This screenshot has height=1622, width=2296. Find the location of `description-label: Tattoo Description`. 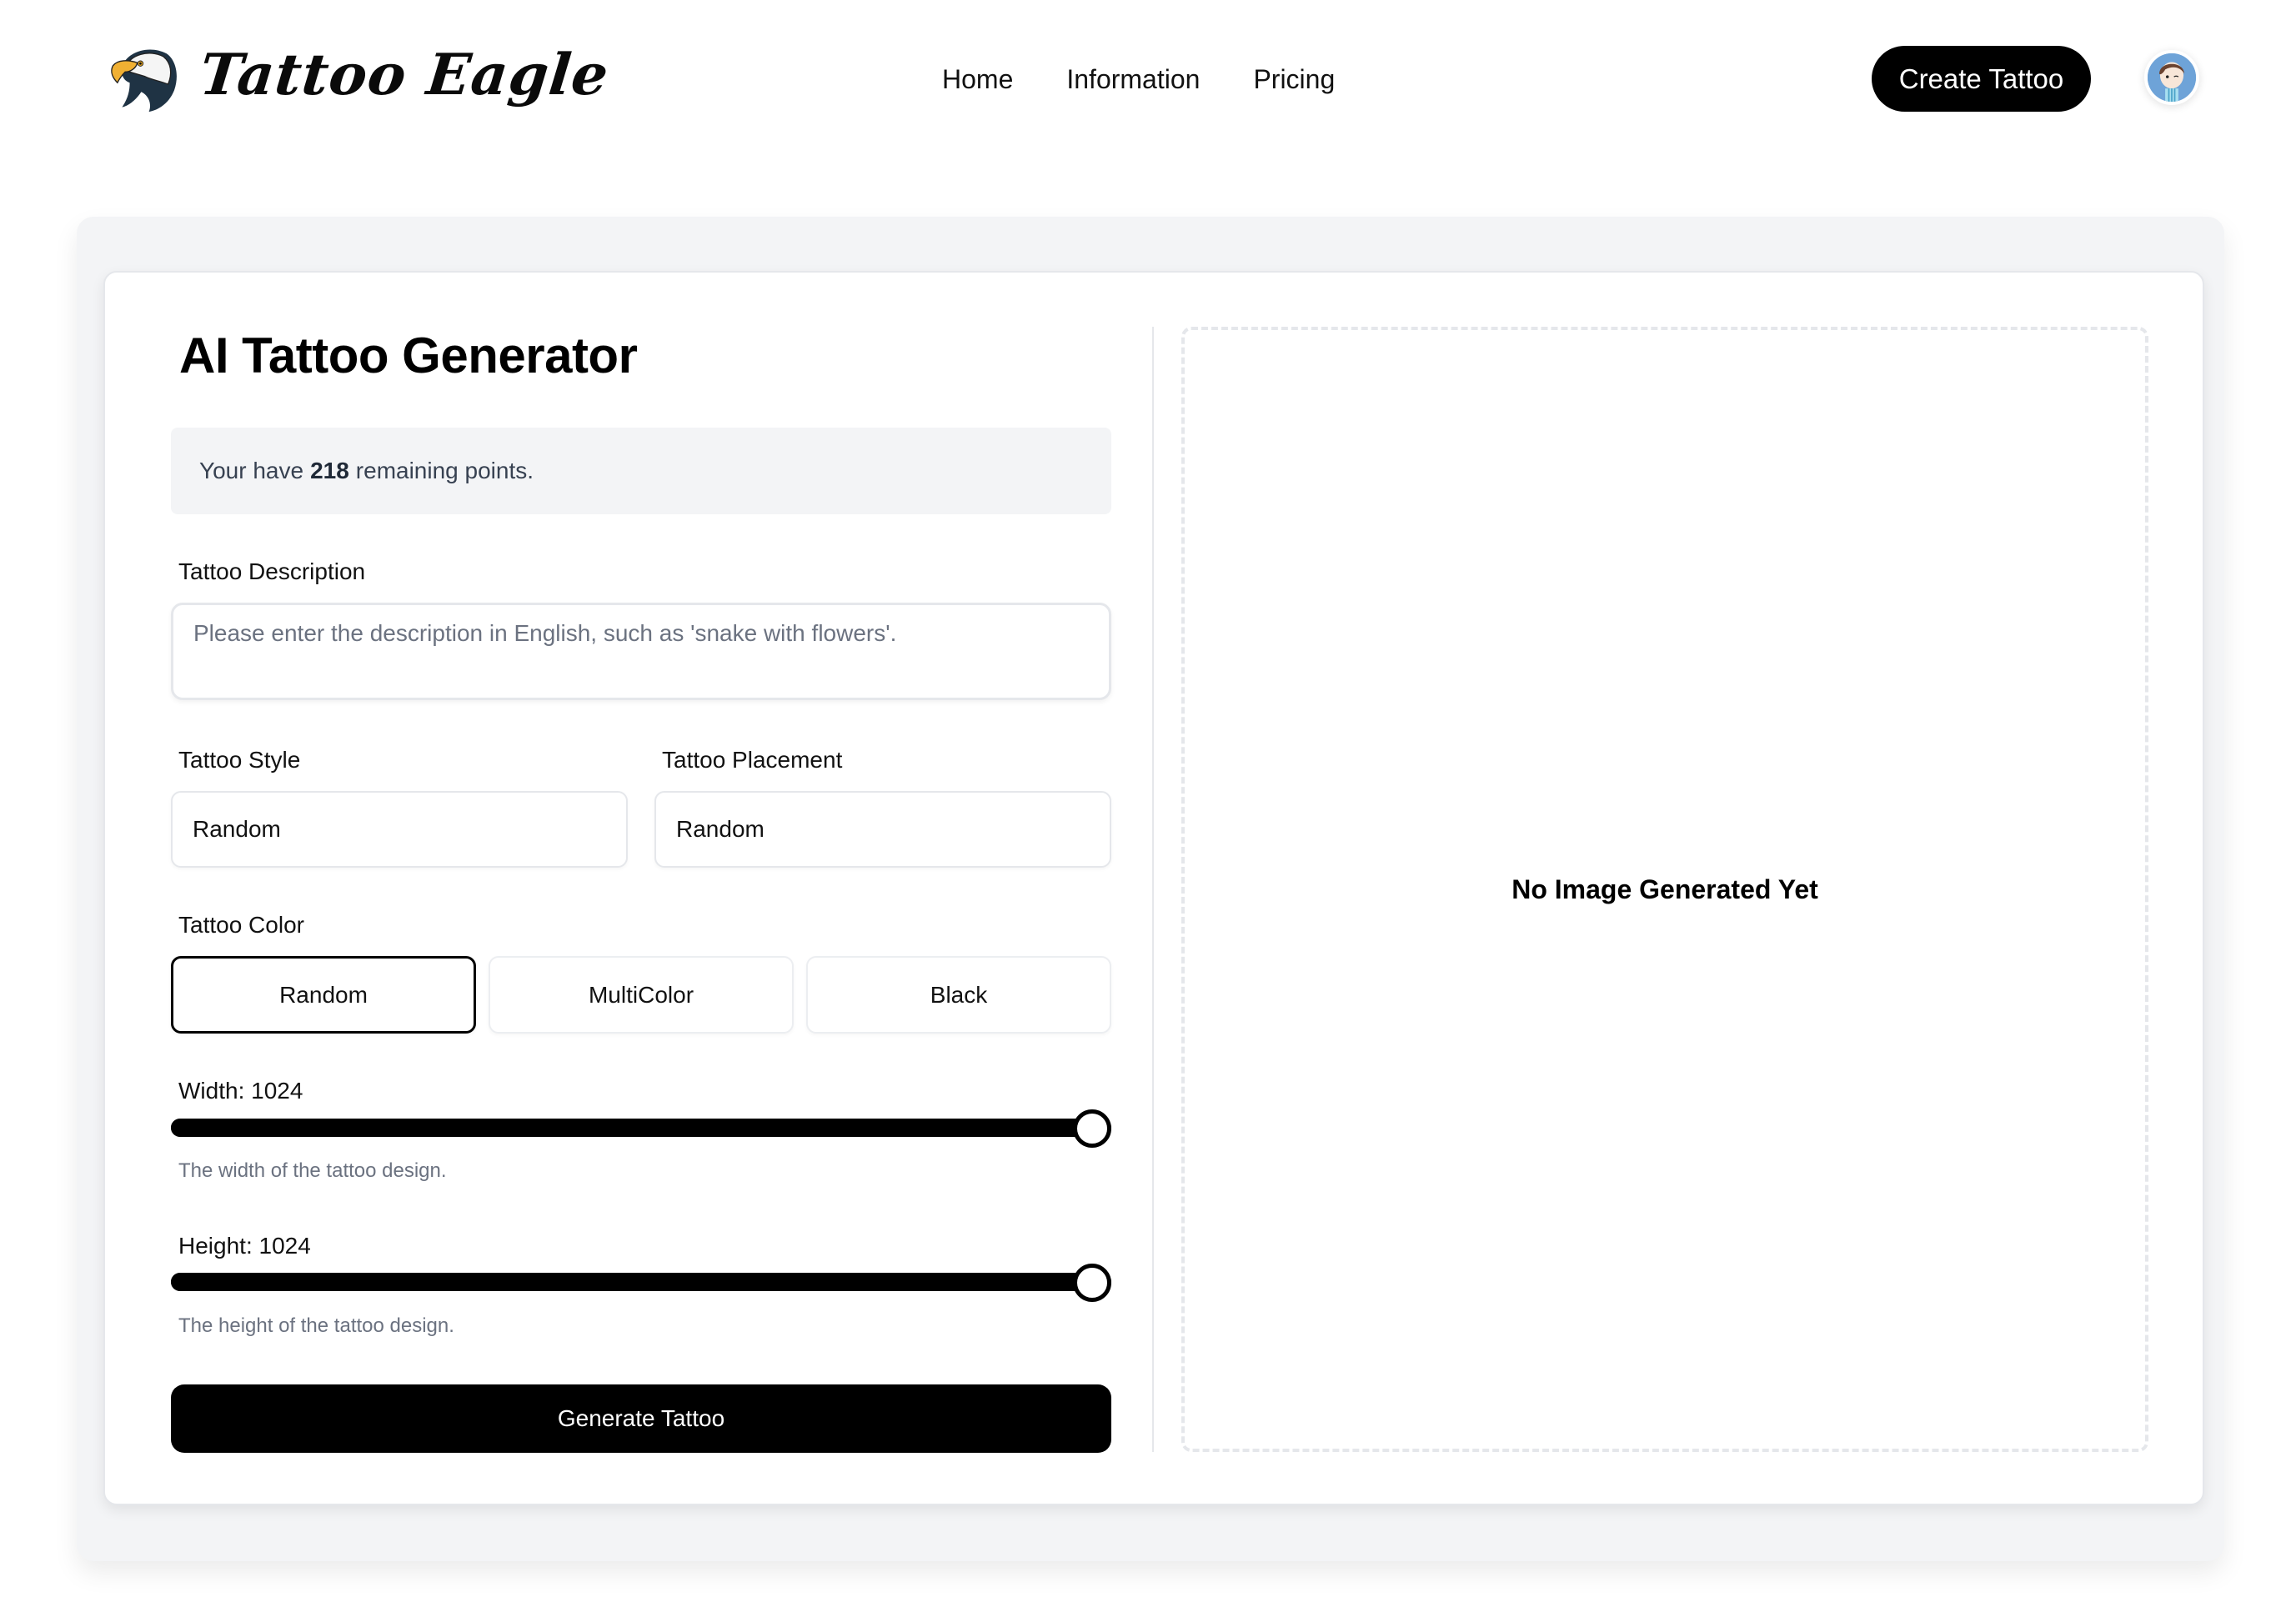

description-label: Tattoo Description is located at coordinates (272, 571).